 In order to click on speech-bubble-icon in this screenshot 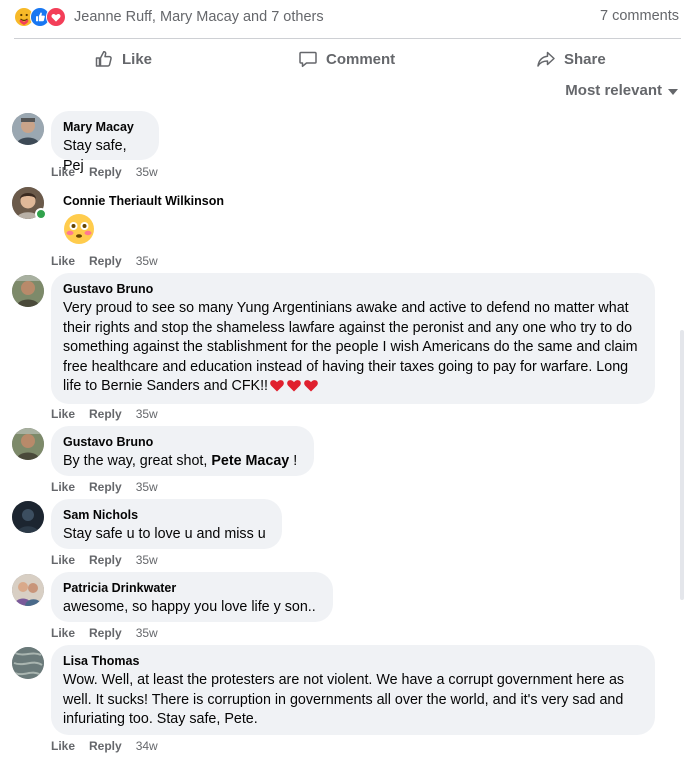, I will do `click(308, 59)`.